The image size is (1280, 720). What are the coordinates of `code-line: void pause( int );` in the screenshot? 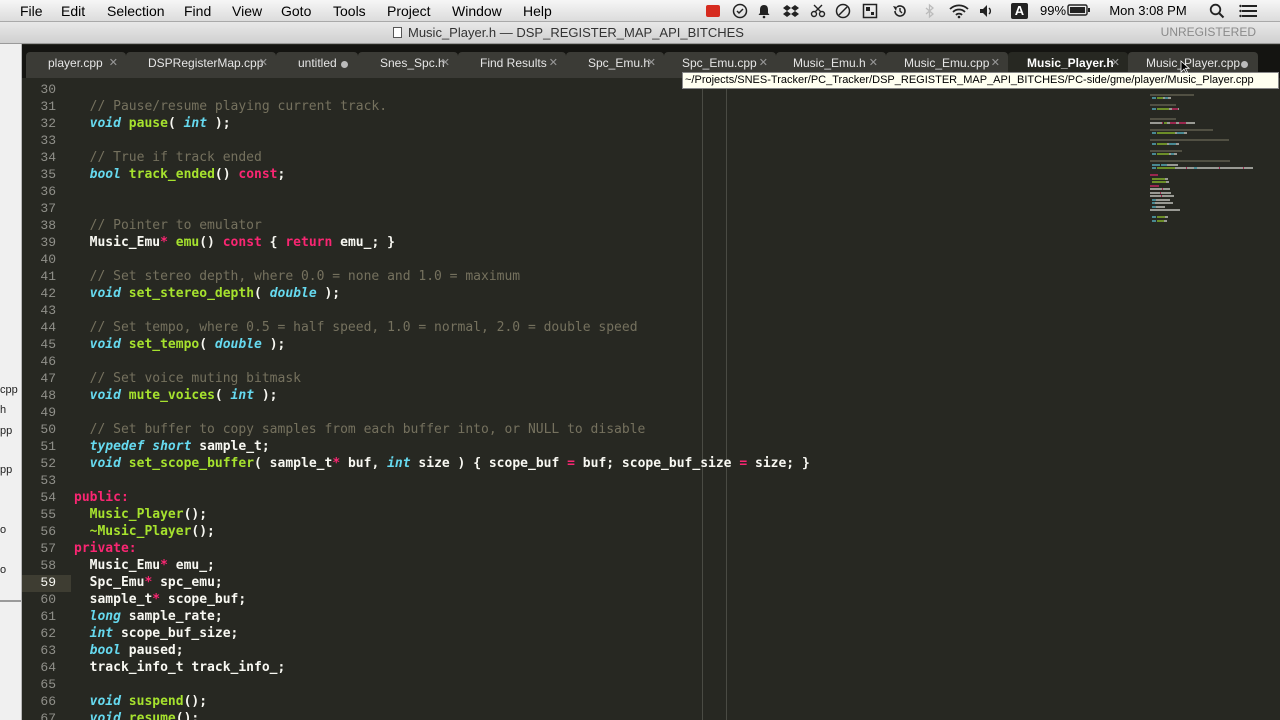 It's located at (152, 123).